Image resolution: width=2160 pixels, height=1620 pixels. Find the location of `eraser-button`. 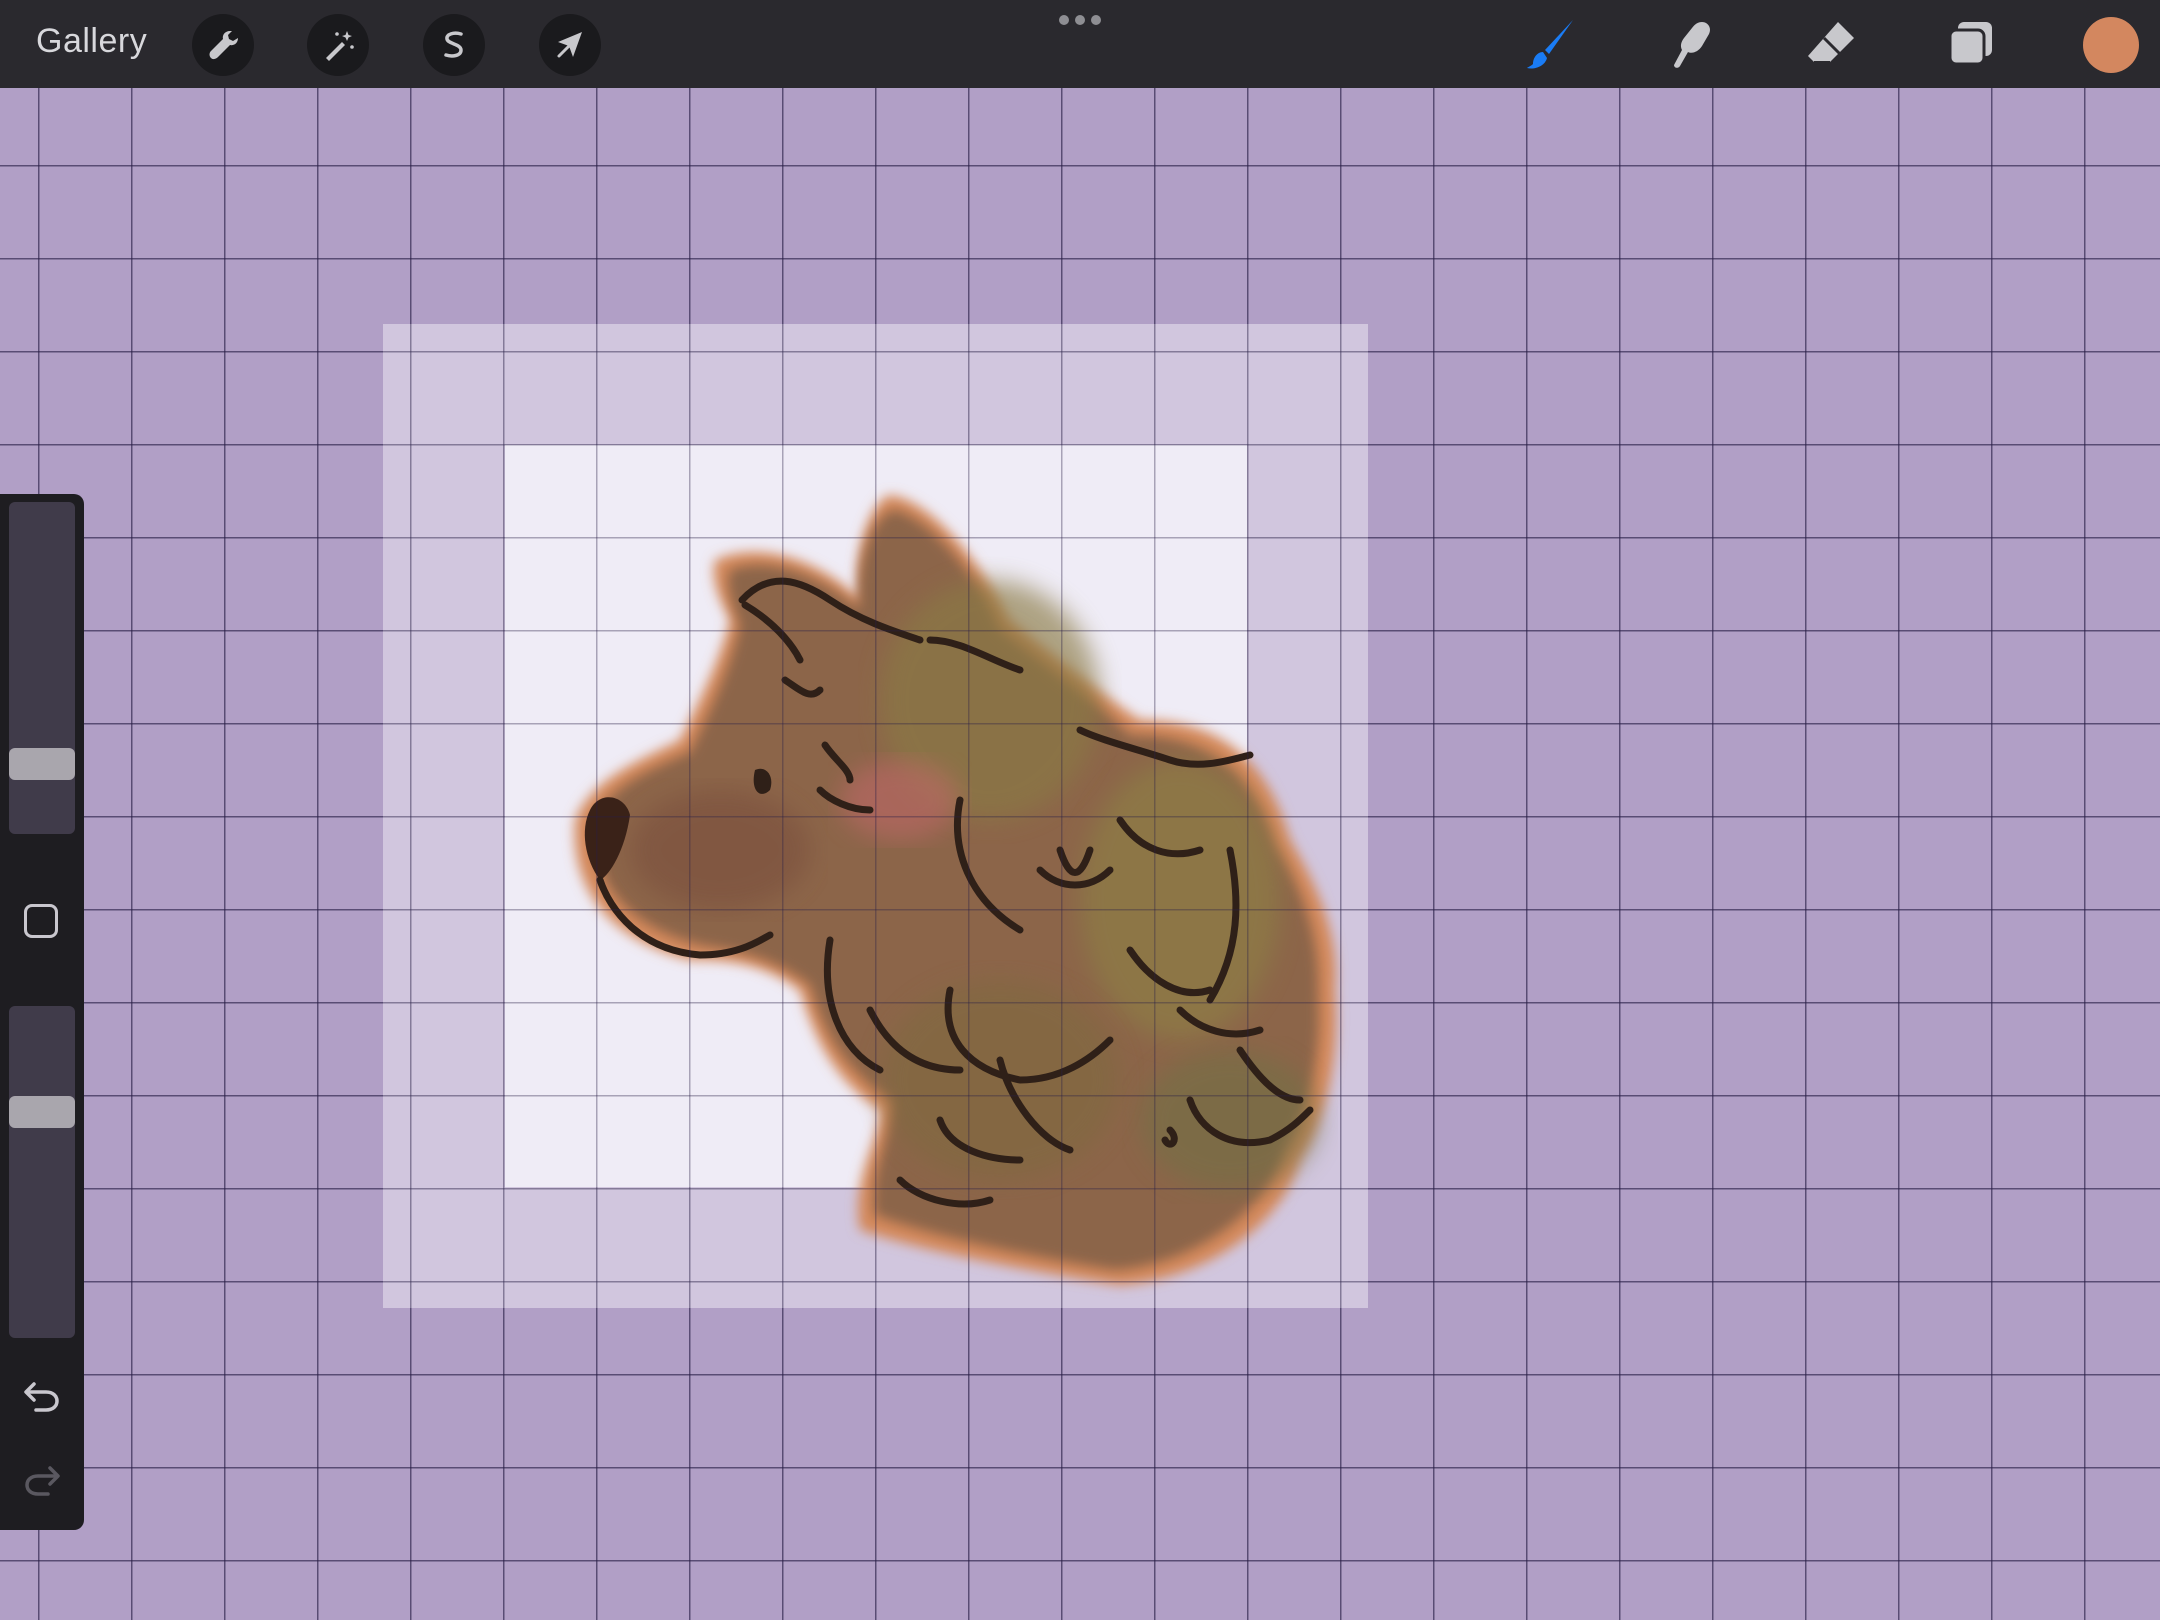

eraser-button is located at coordinates (1831, 45).